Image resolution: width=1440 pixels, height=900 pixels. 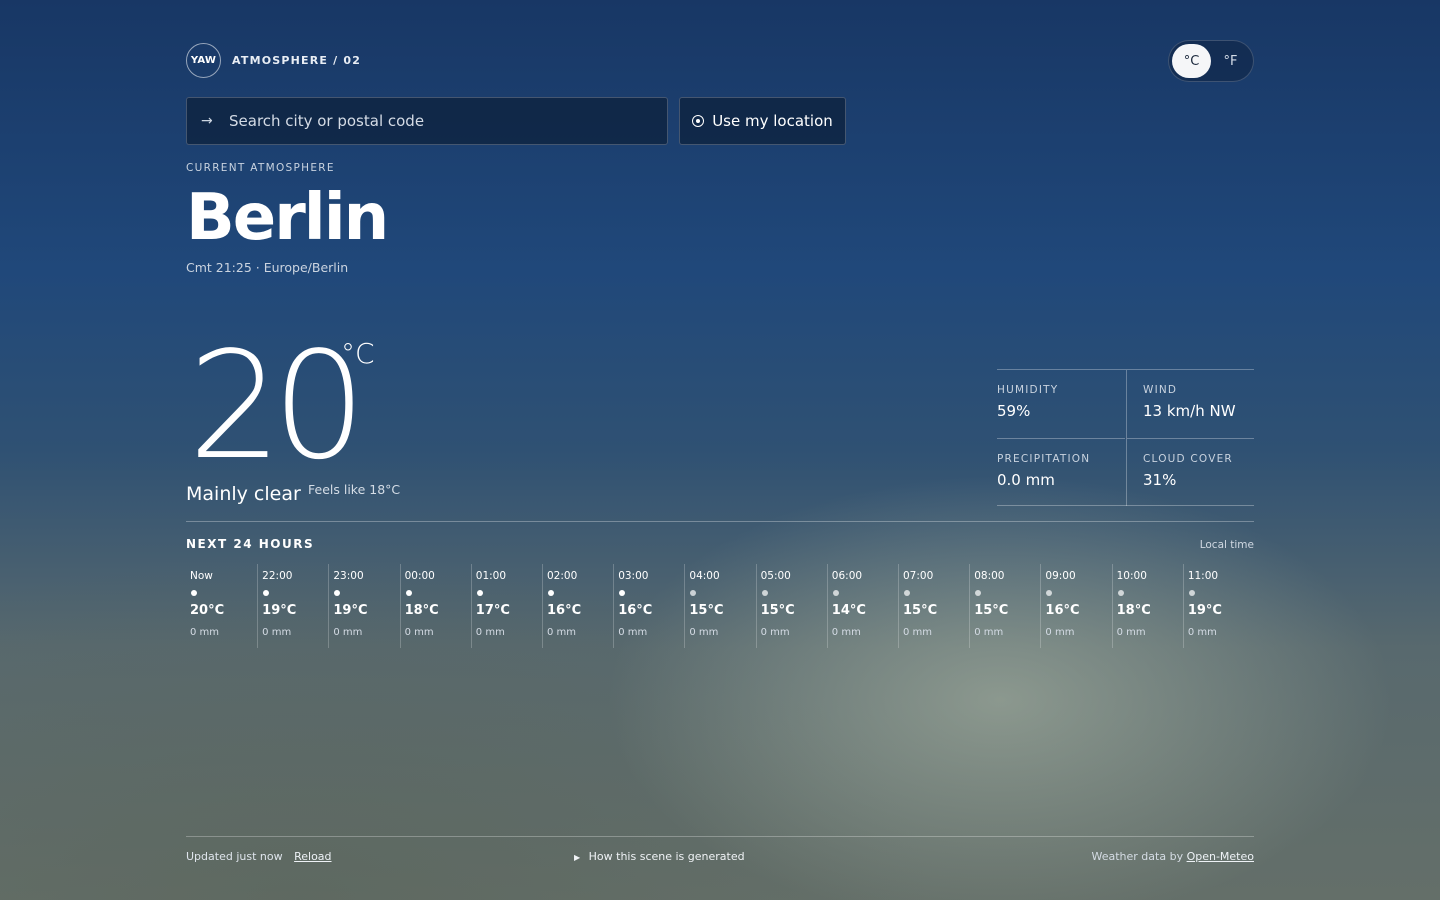 I want to click on data-credit: Weather data by Open-Meteo, so click(x=1173, y=856).